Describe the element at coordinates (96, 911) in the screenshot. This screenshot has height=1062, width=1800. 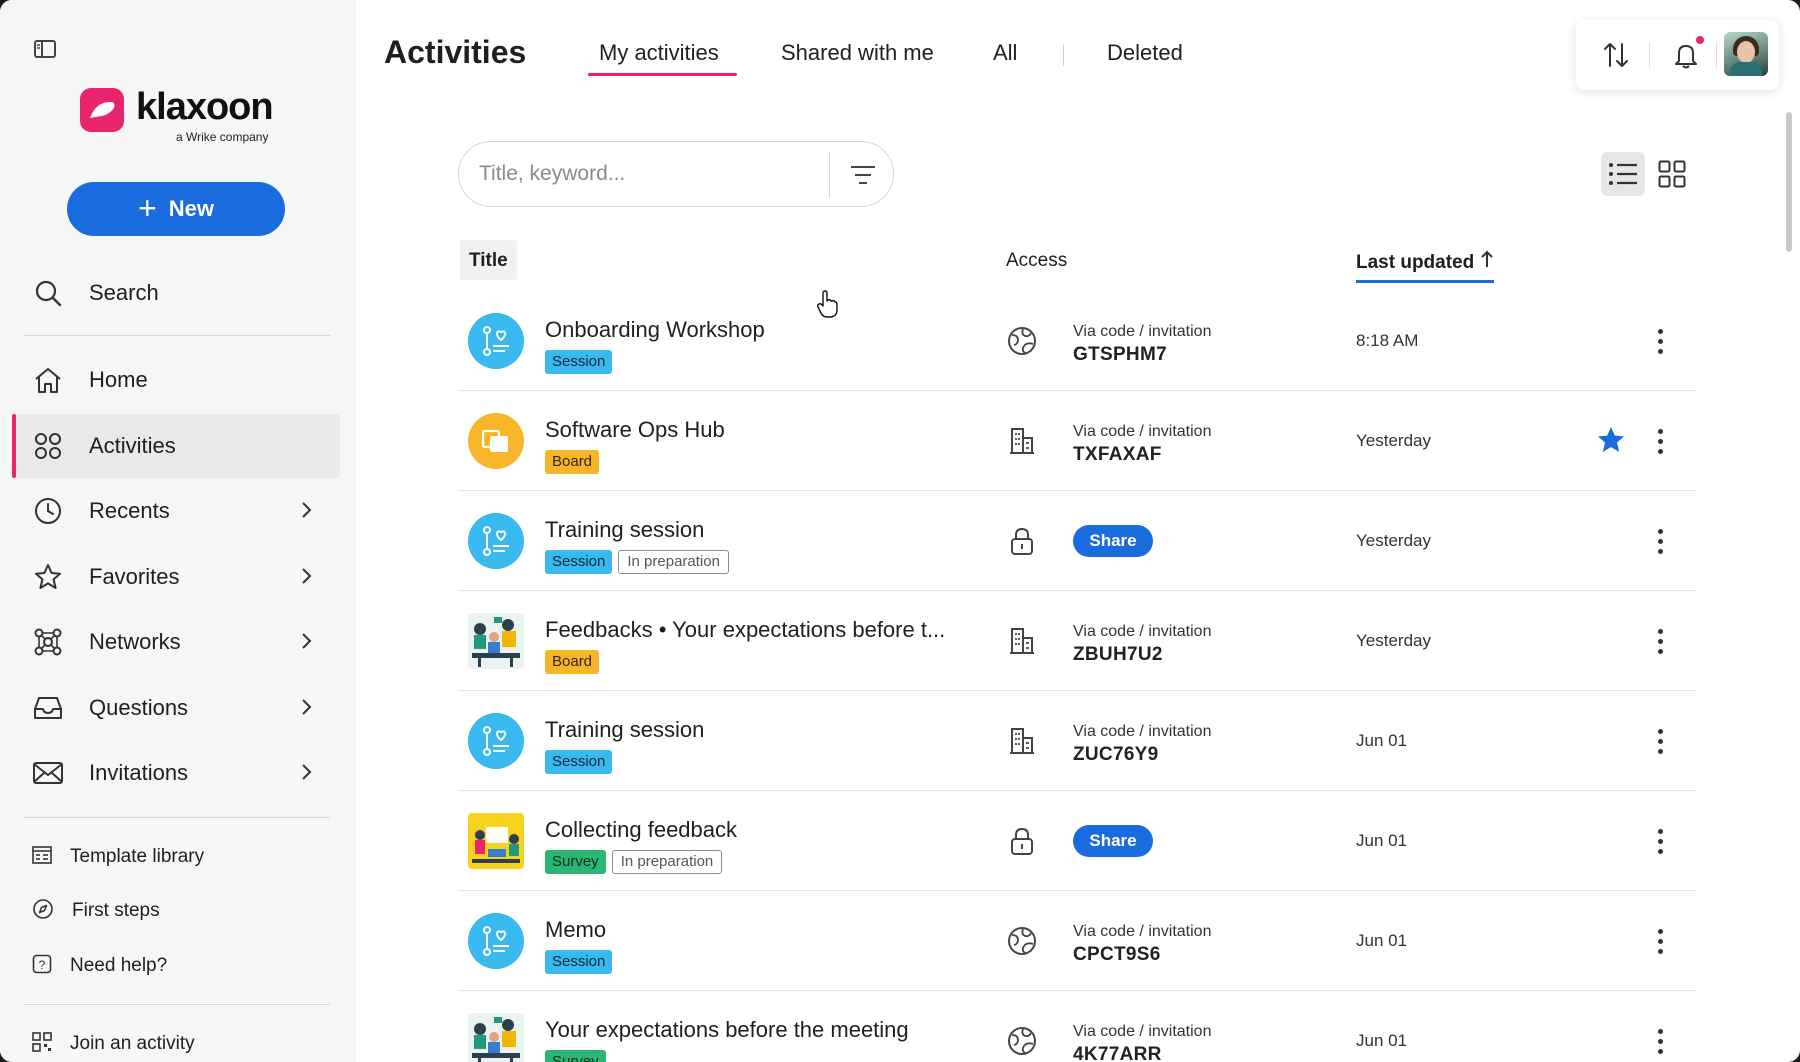
I see `sidebar-link-first-steps: First steps` at that location.